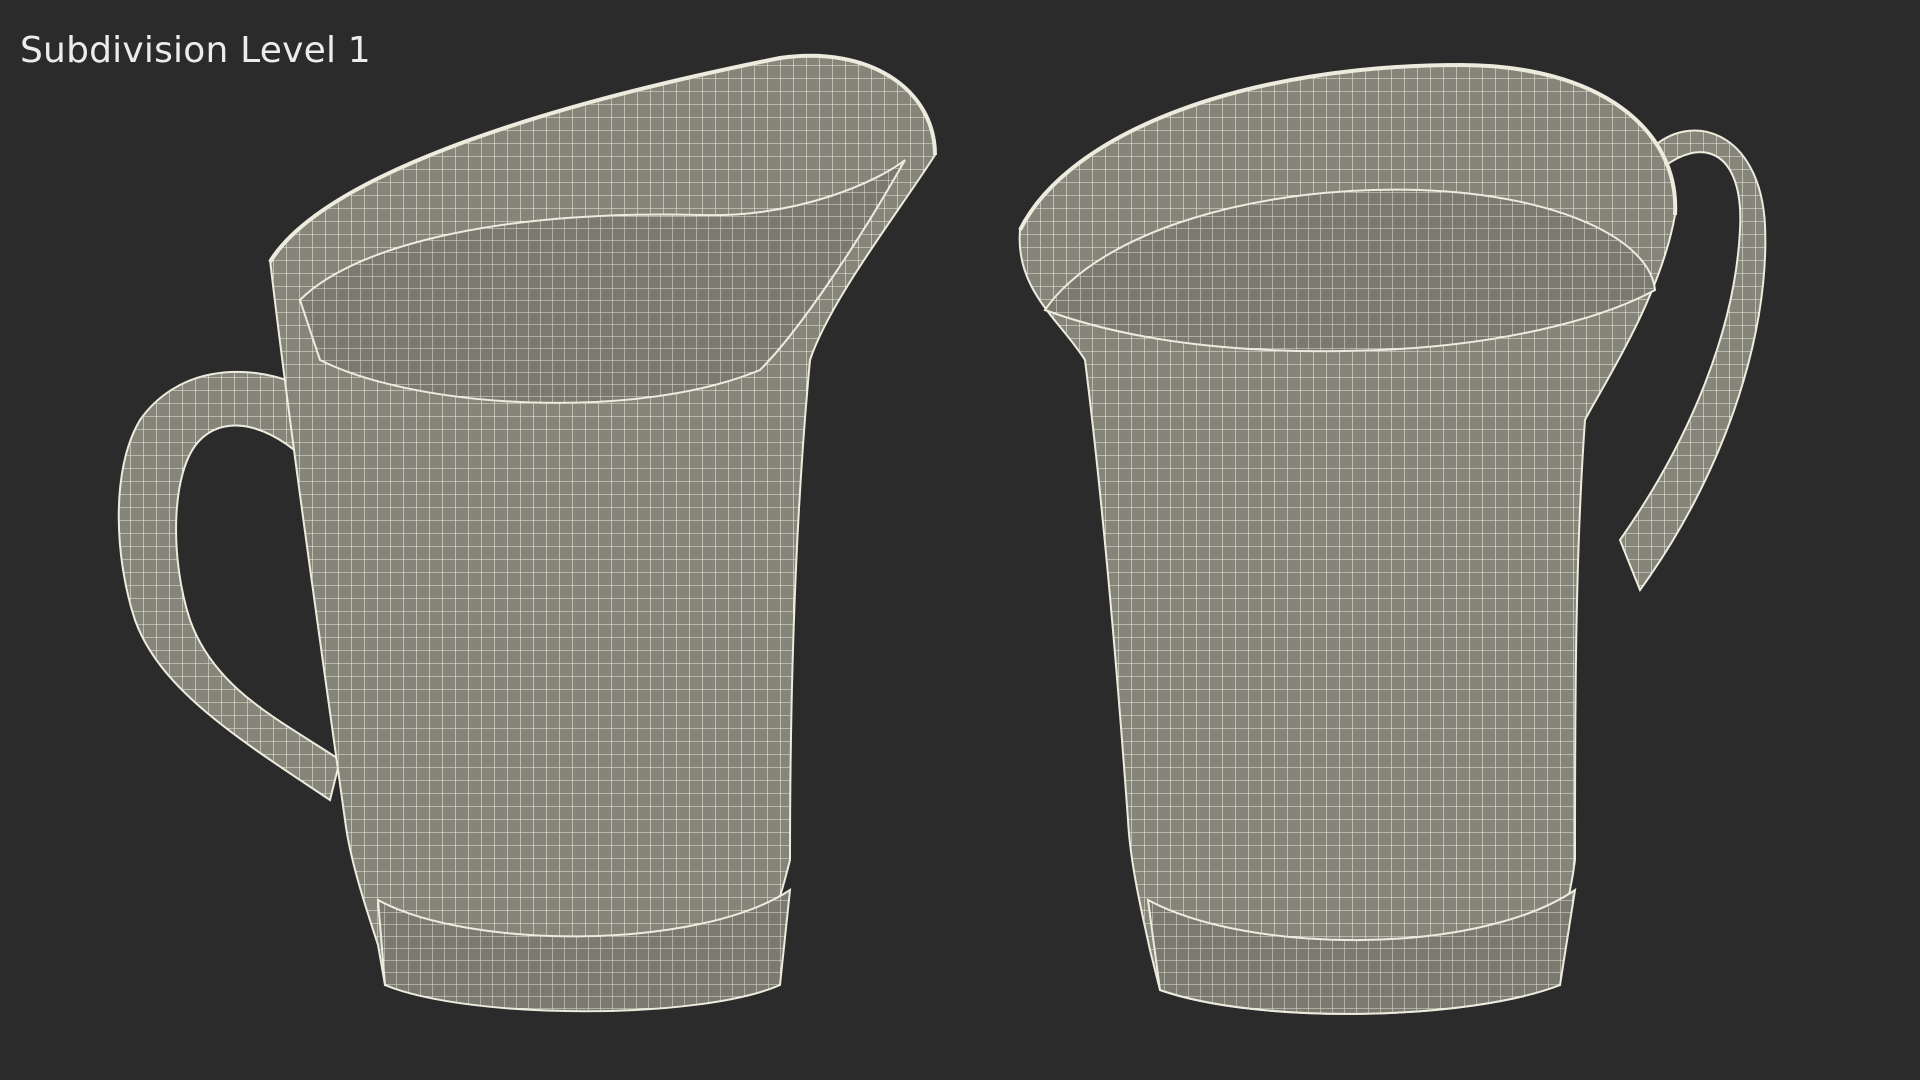 The height and width of the screenshot is (1080, 1920). I want to click on subdivision-level-label: Subdivision Level 1, so click(195, 50).